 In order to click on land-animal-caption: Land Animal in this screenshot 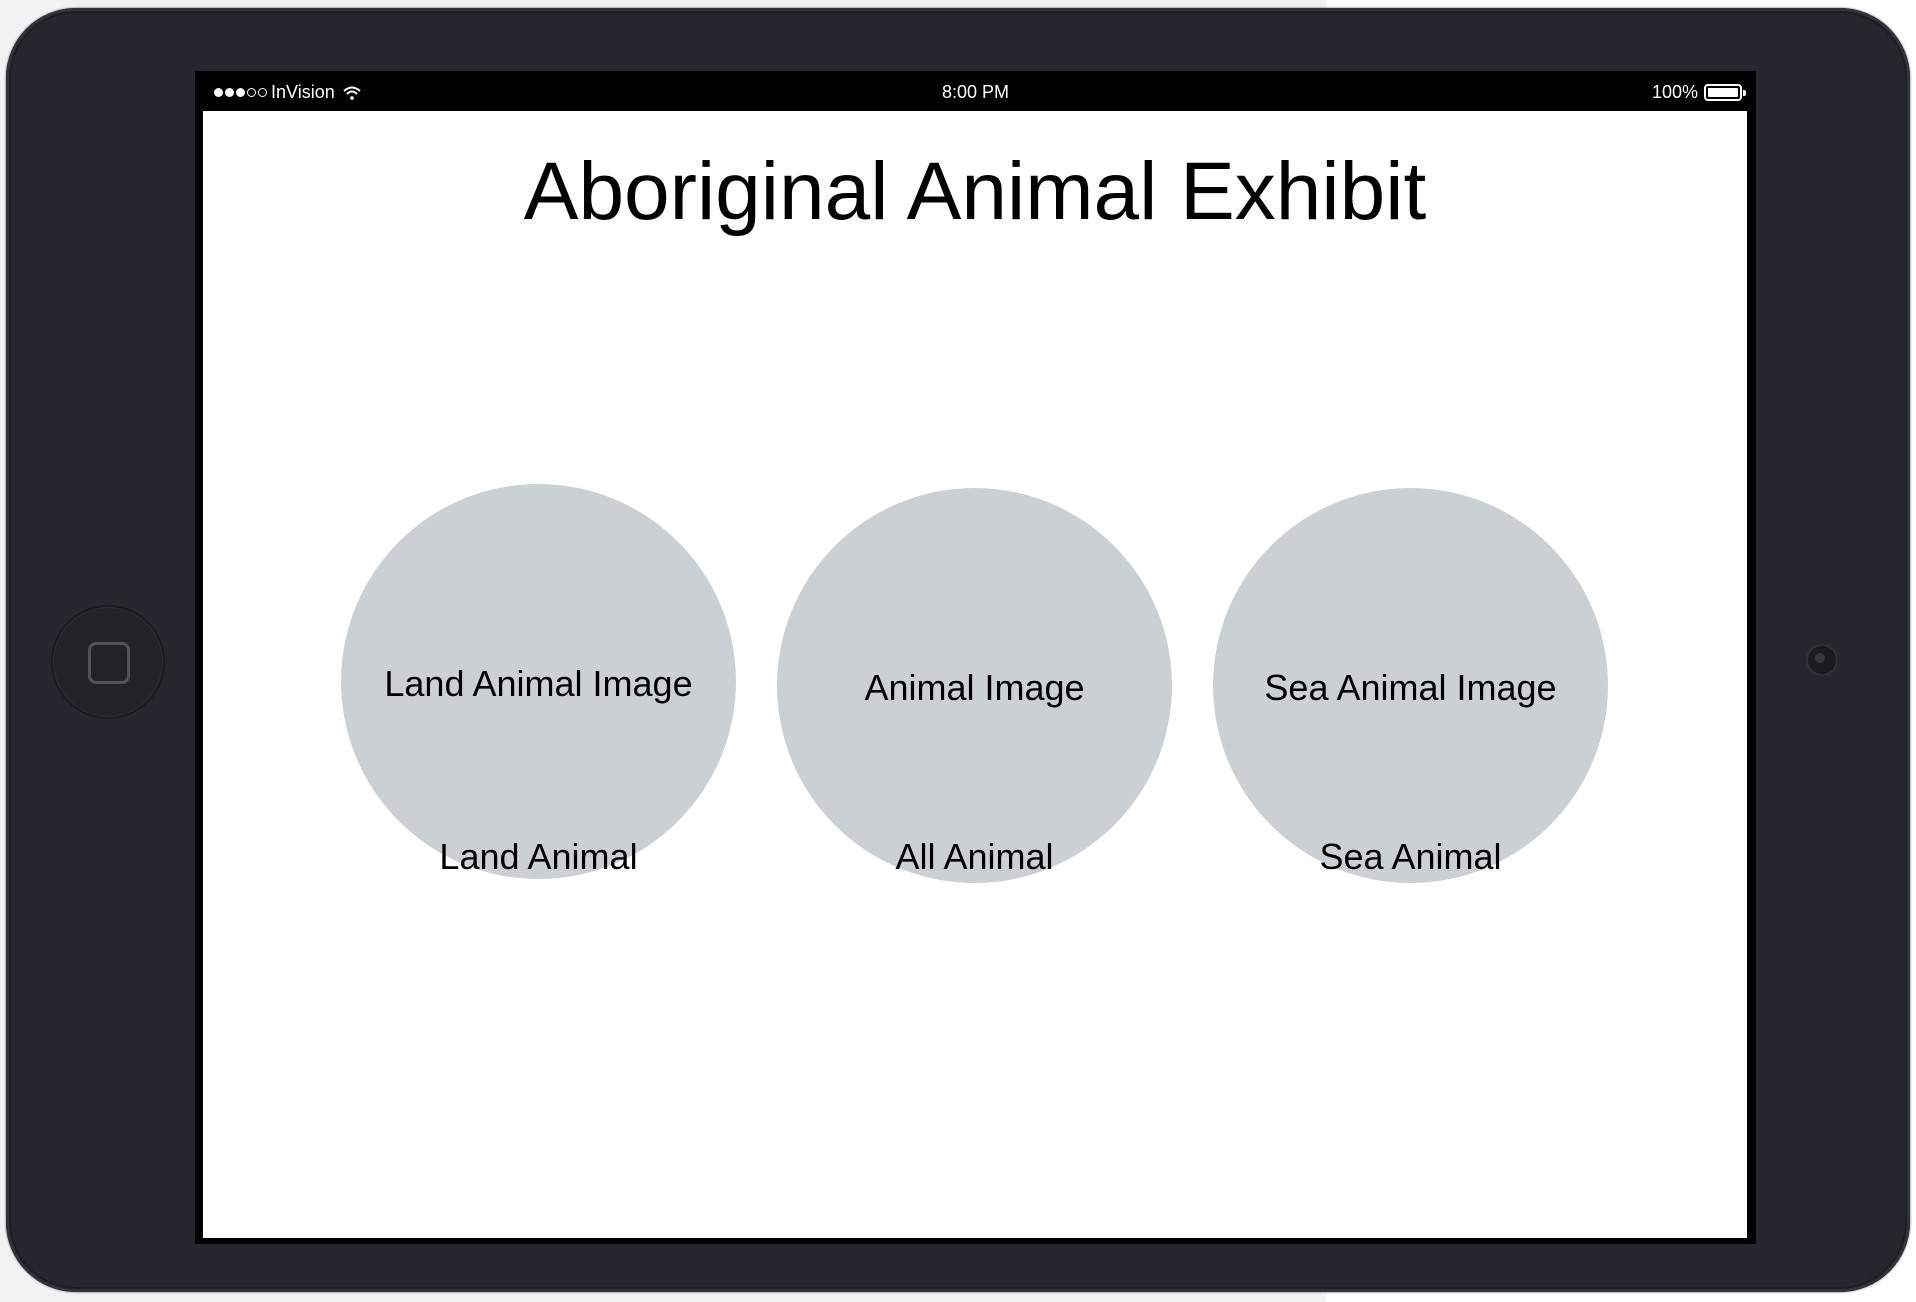, I will do `click(538, 857)`.